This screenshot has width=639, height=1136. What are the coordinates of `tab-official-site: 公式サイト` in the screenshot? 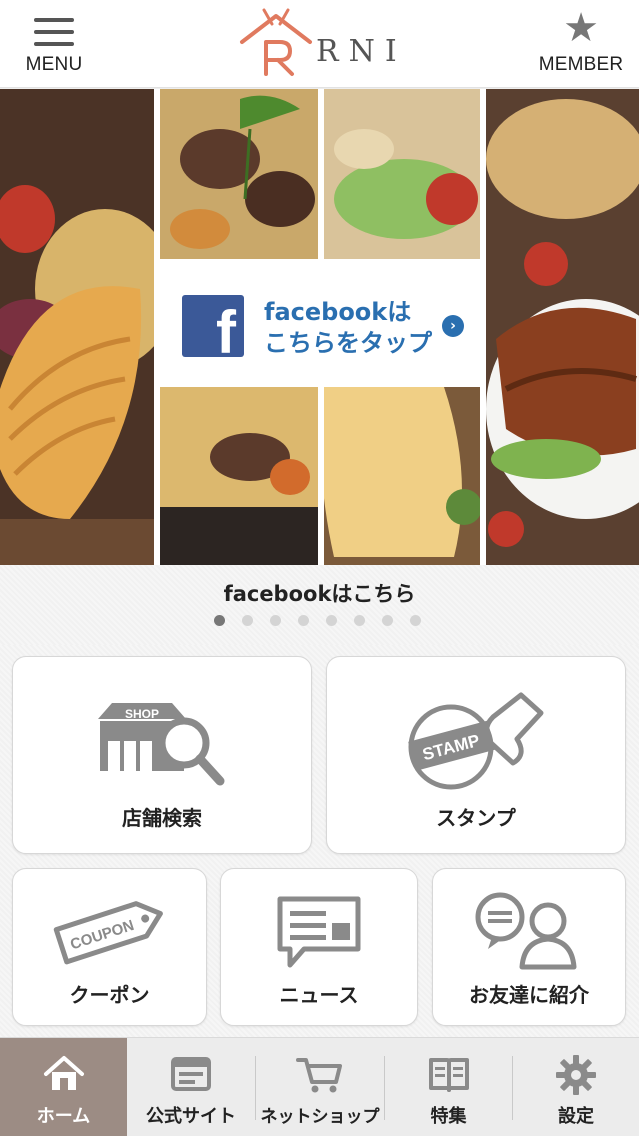 It's located at (191, 1087).